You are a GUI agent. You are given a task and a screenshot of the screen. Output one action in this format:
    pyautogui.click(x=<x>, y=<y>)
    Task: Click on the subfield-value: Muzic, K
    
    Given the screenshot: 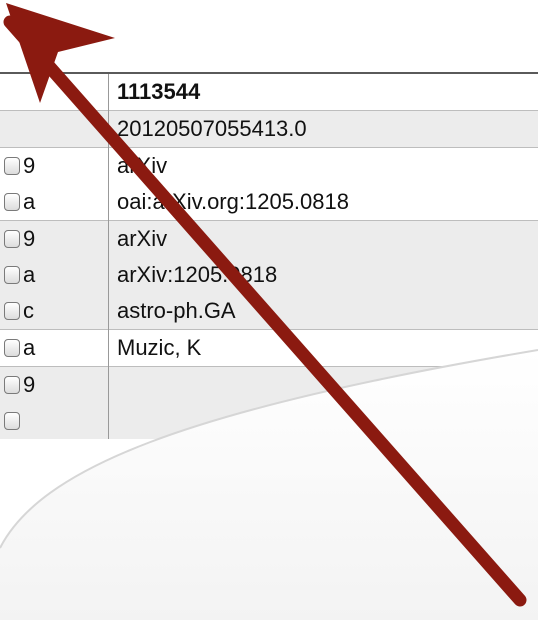 What is the action you would take?
    pyautogui.click(x=323, y=348)
    